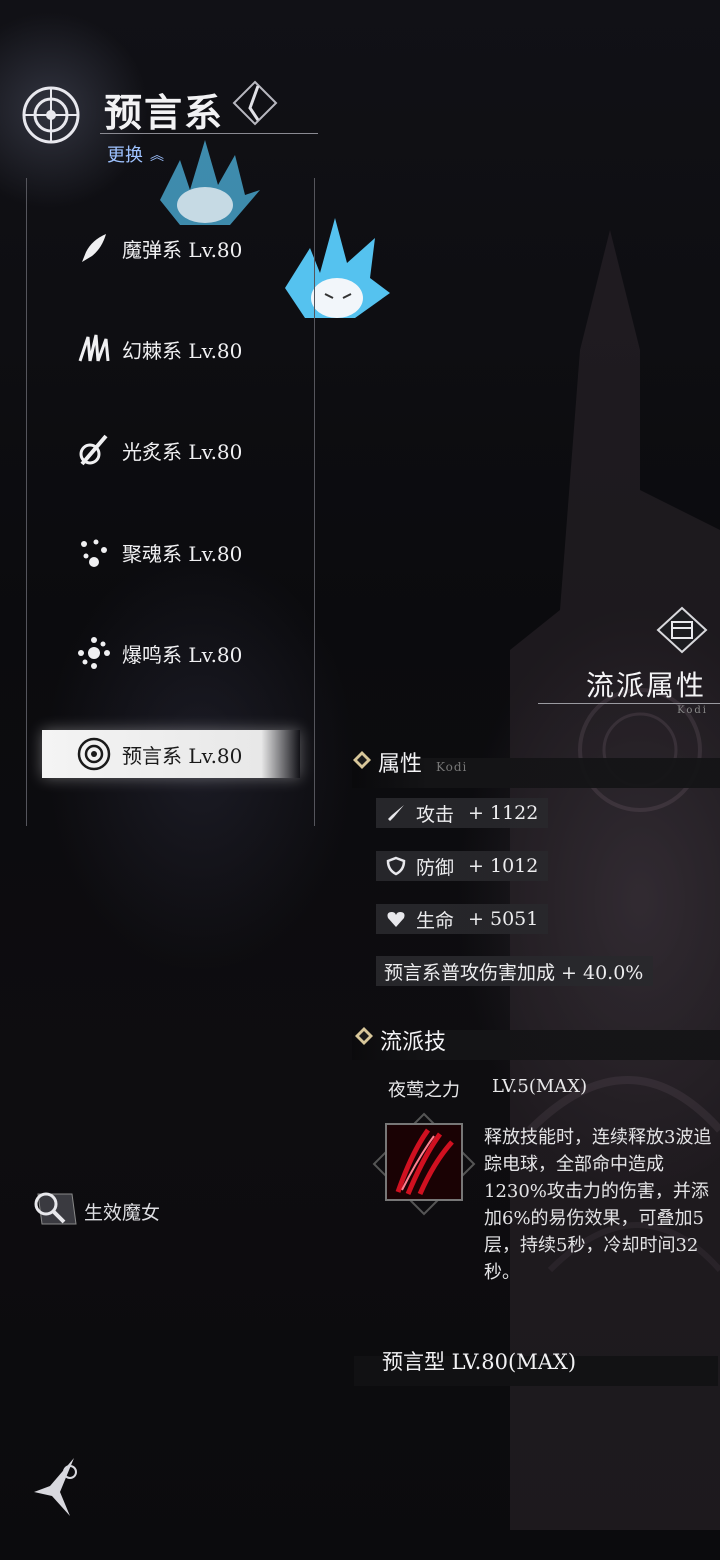 The height and width of the screenshot is (1560, 720). Describe the element at coordinates (182, 553) in the screenshot. I see `school-item-label: 聚魂系 Lv.80` at that location.